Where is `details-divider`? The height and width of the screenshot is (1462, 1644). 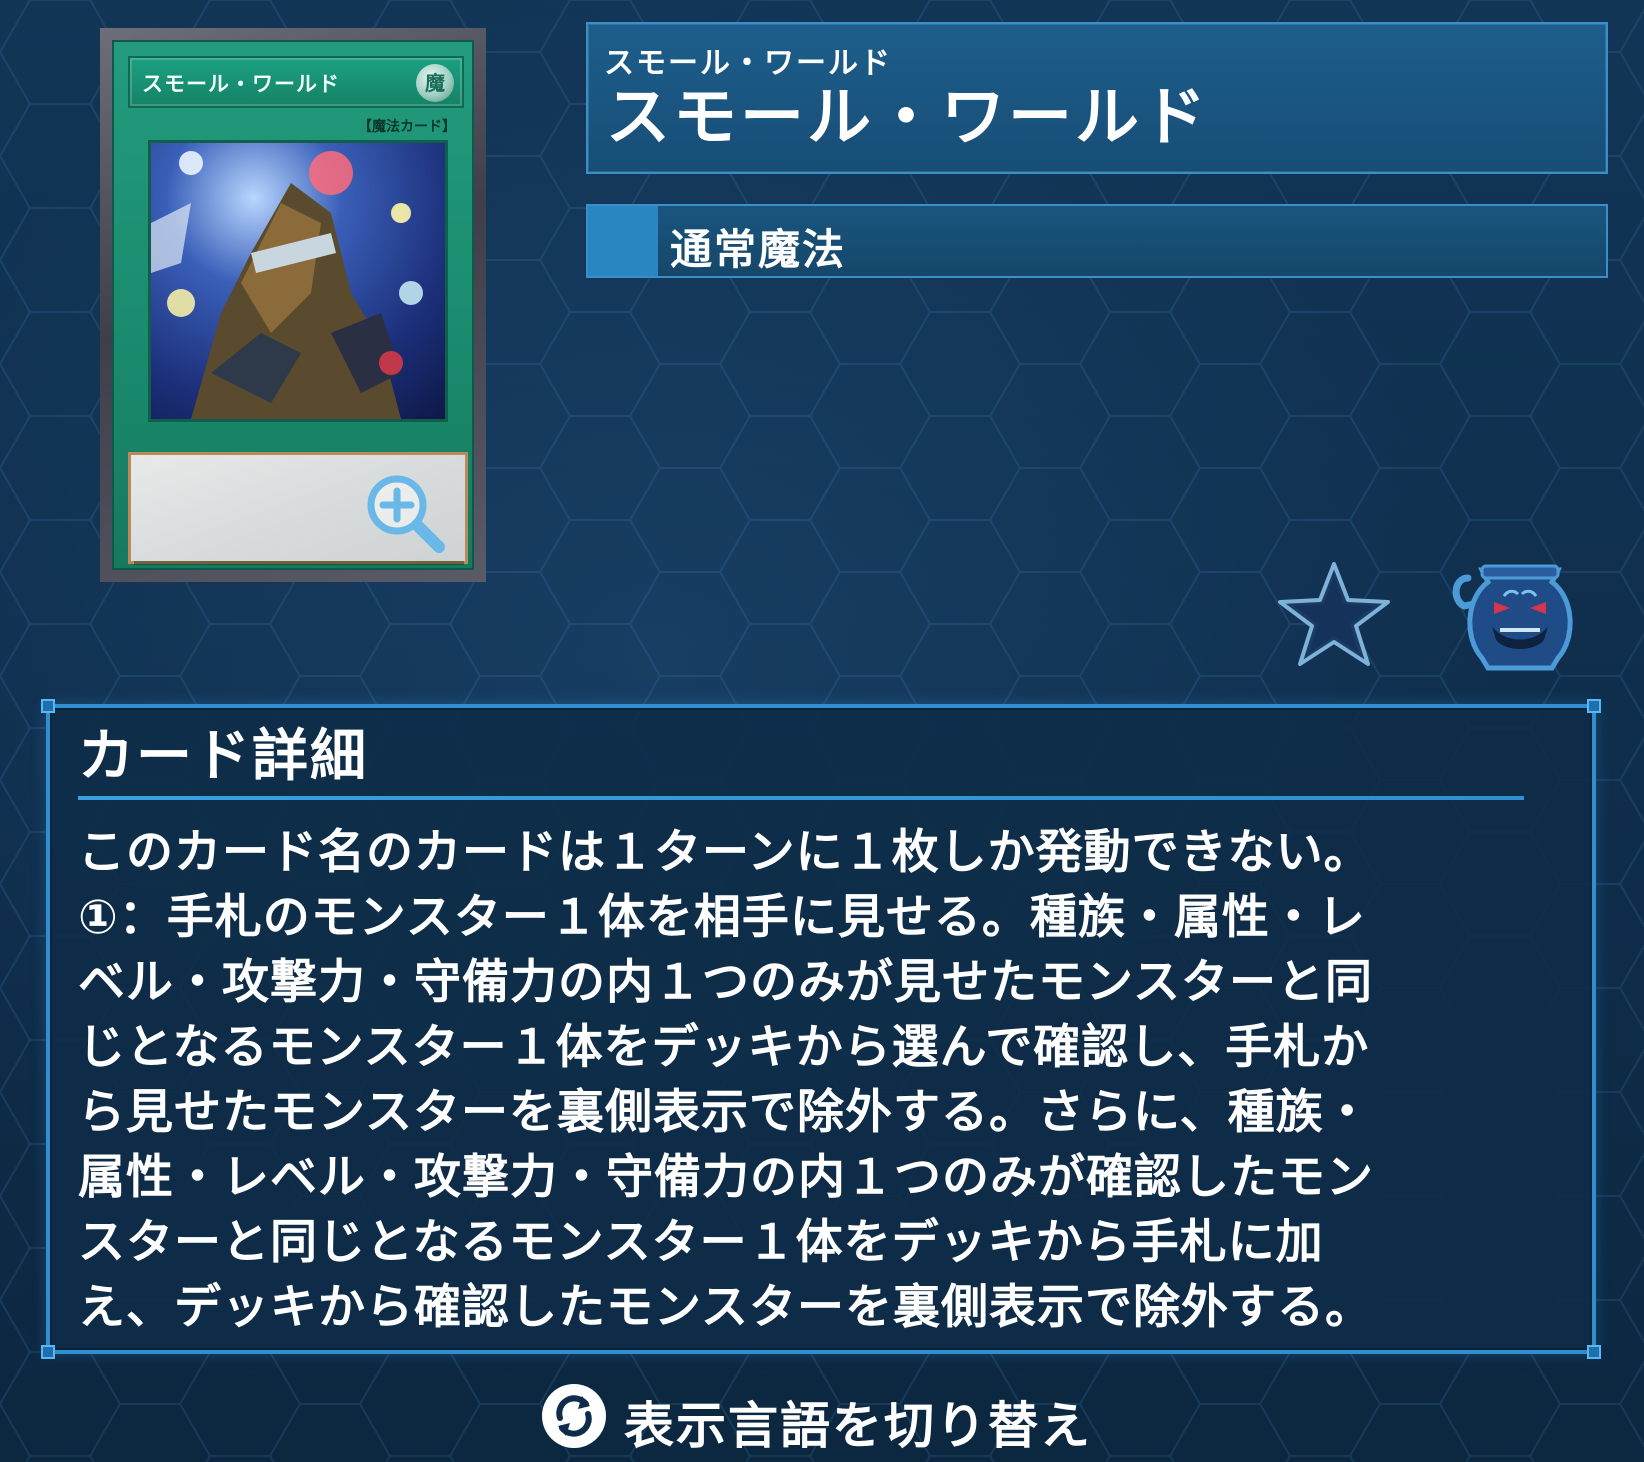 details-divider is located at coordinates (801, 798).